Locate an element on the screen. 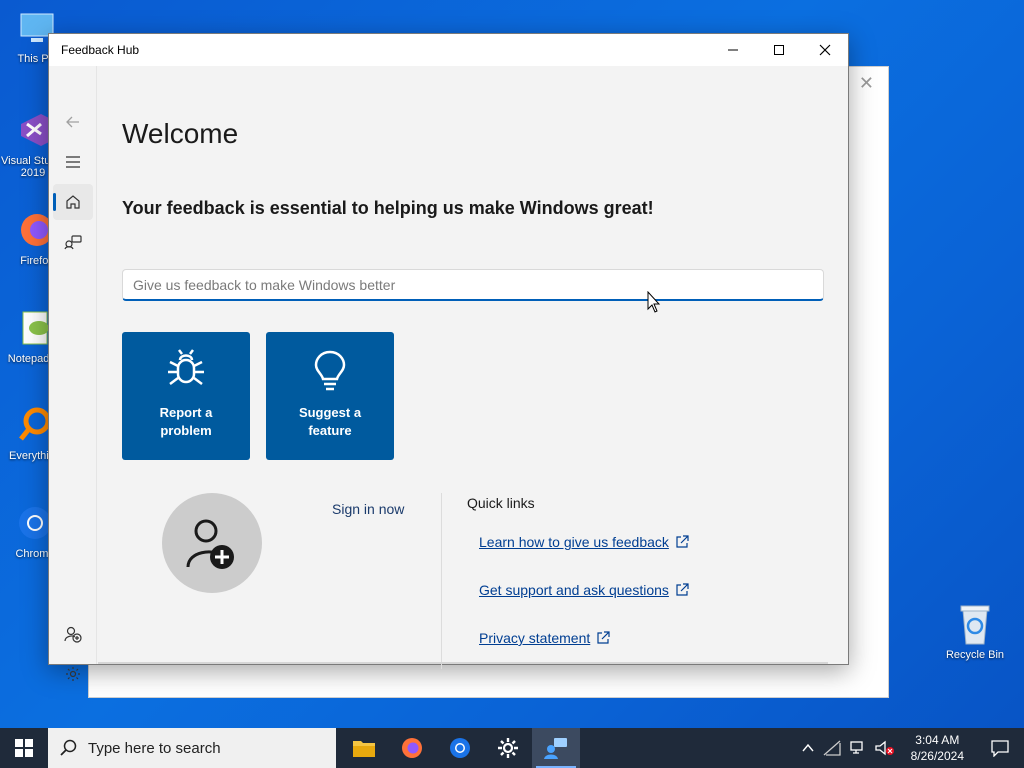 This screenshot has width=1024, height=768. quick-link-learn: Learn how to give us feedback is located at coordinates (584, 542).